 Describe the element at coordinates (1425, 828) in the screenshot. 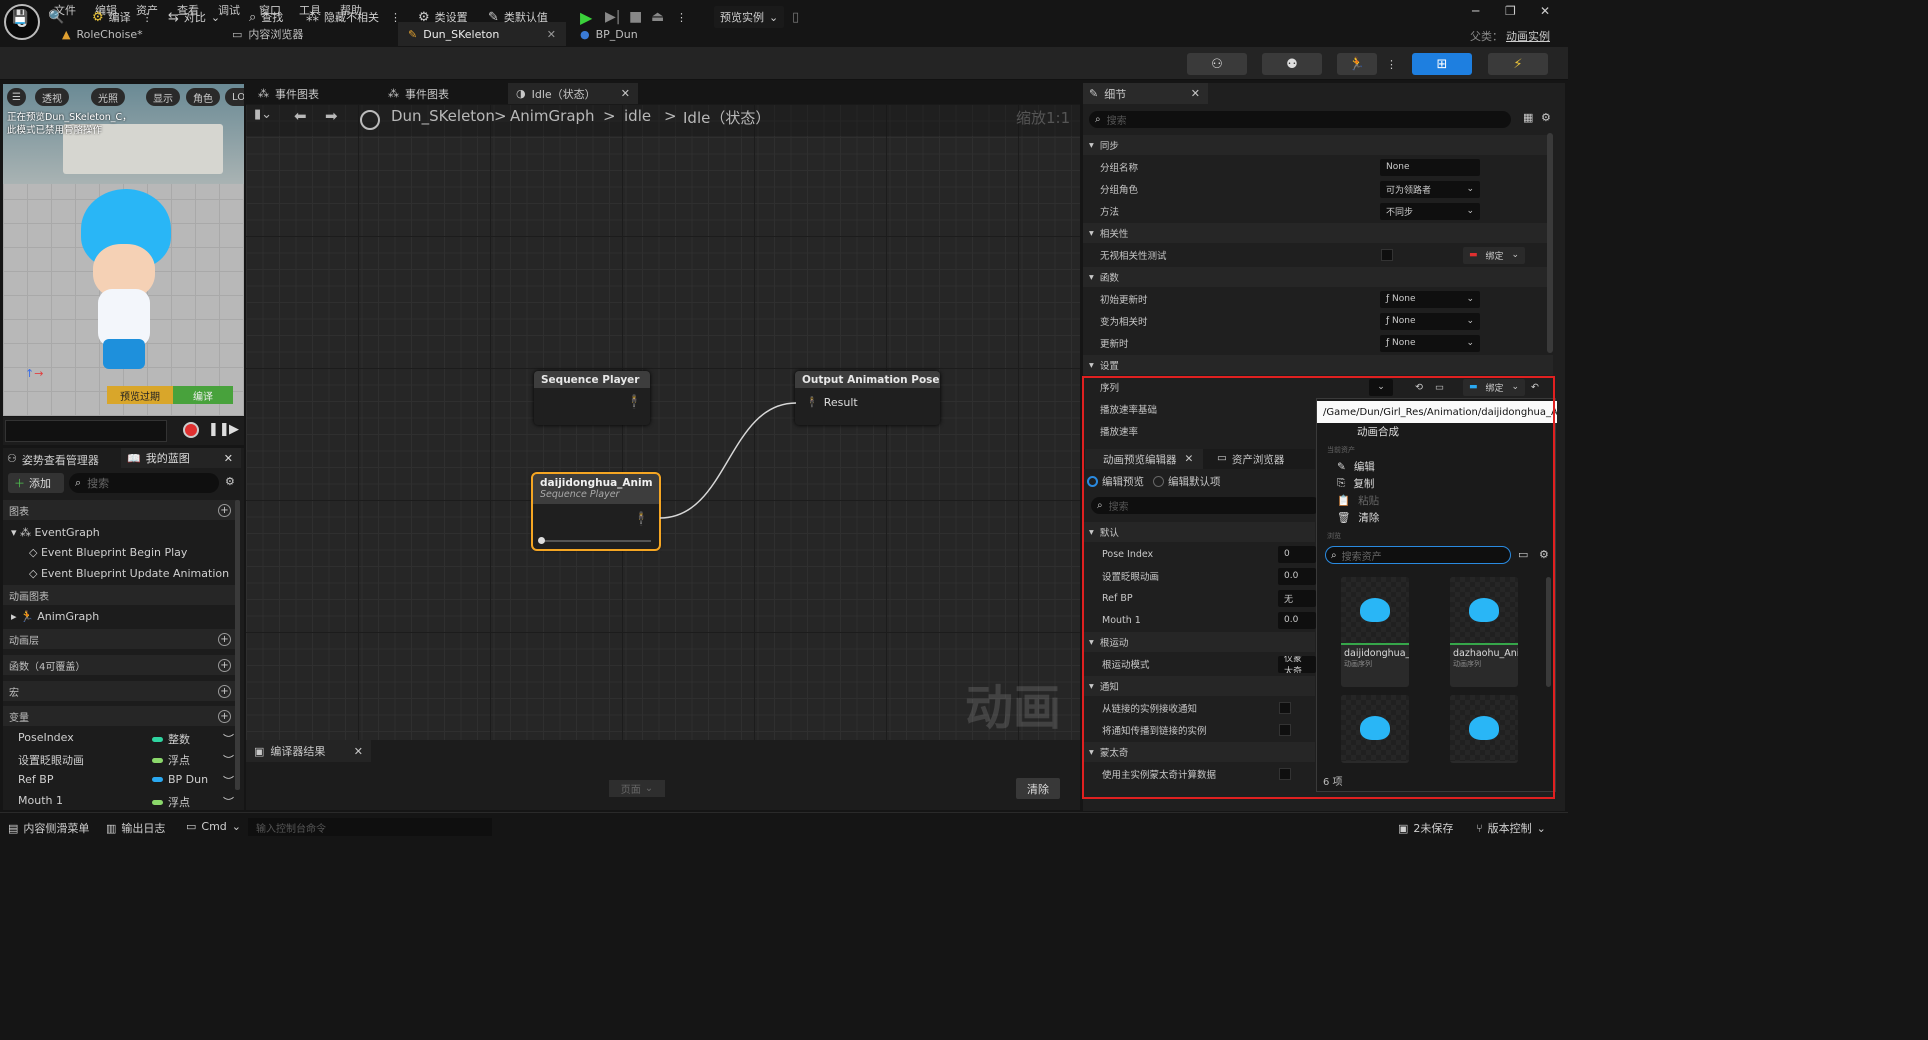

I see `unsaved-button: ▣ 2未保存` at that location.